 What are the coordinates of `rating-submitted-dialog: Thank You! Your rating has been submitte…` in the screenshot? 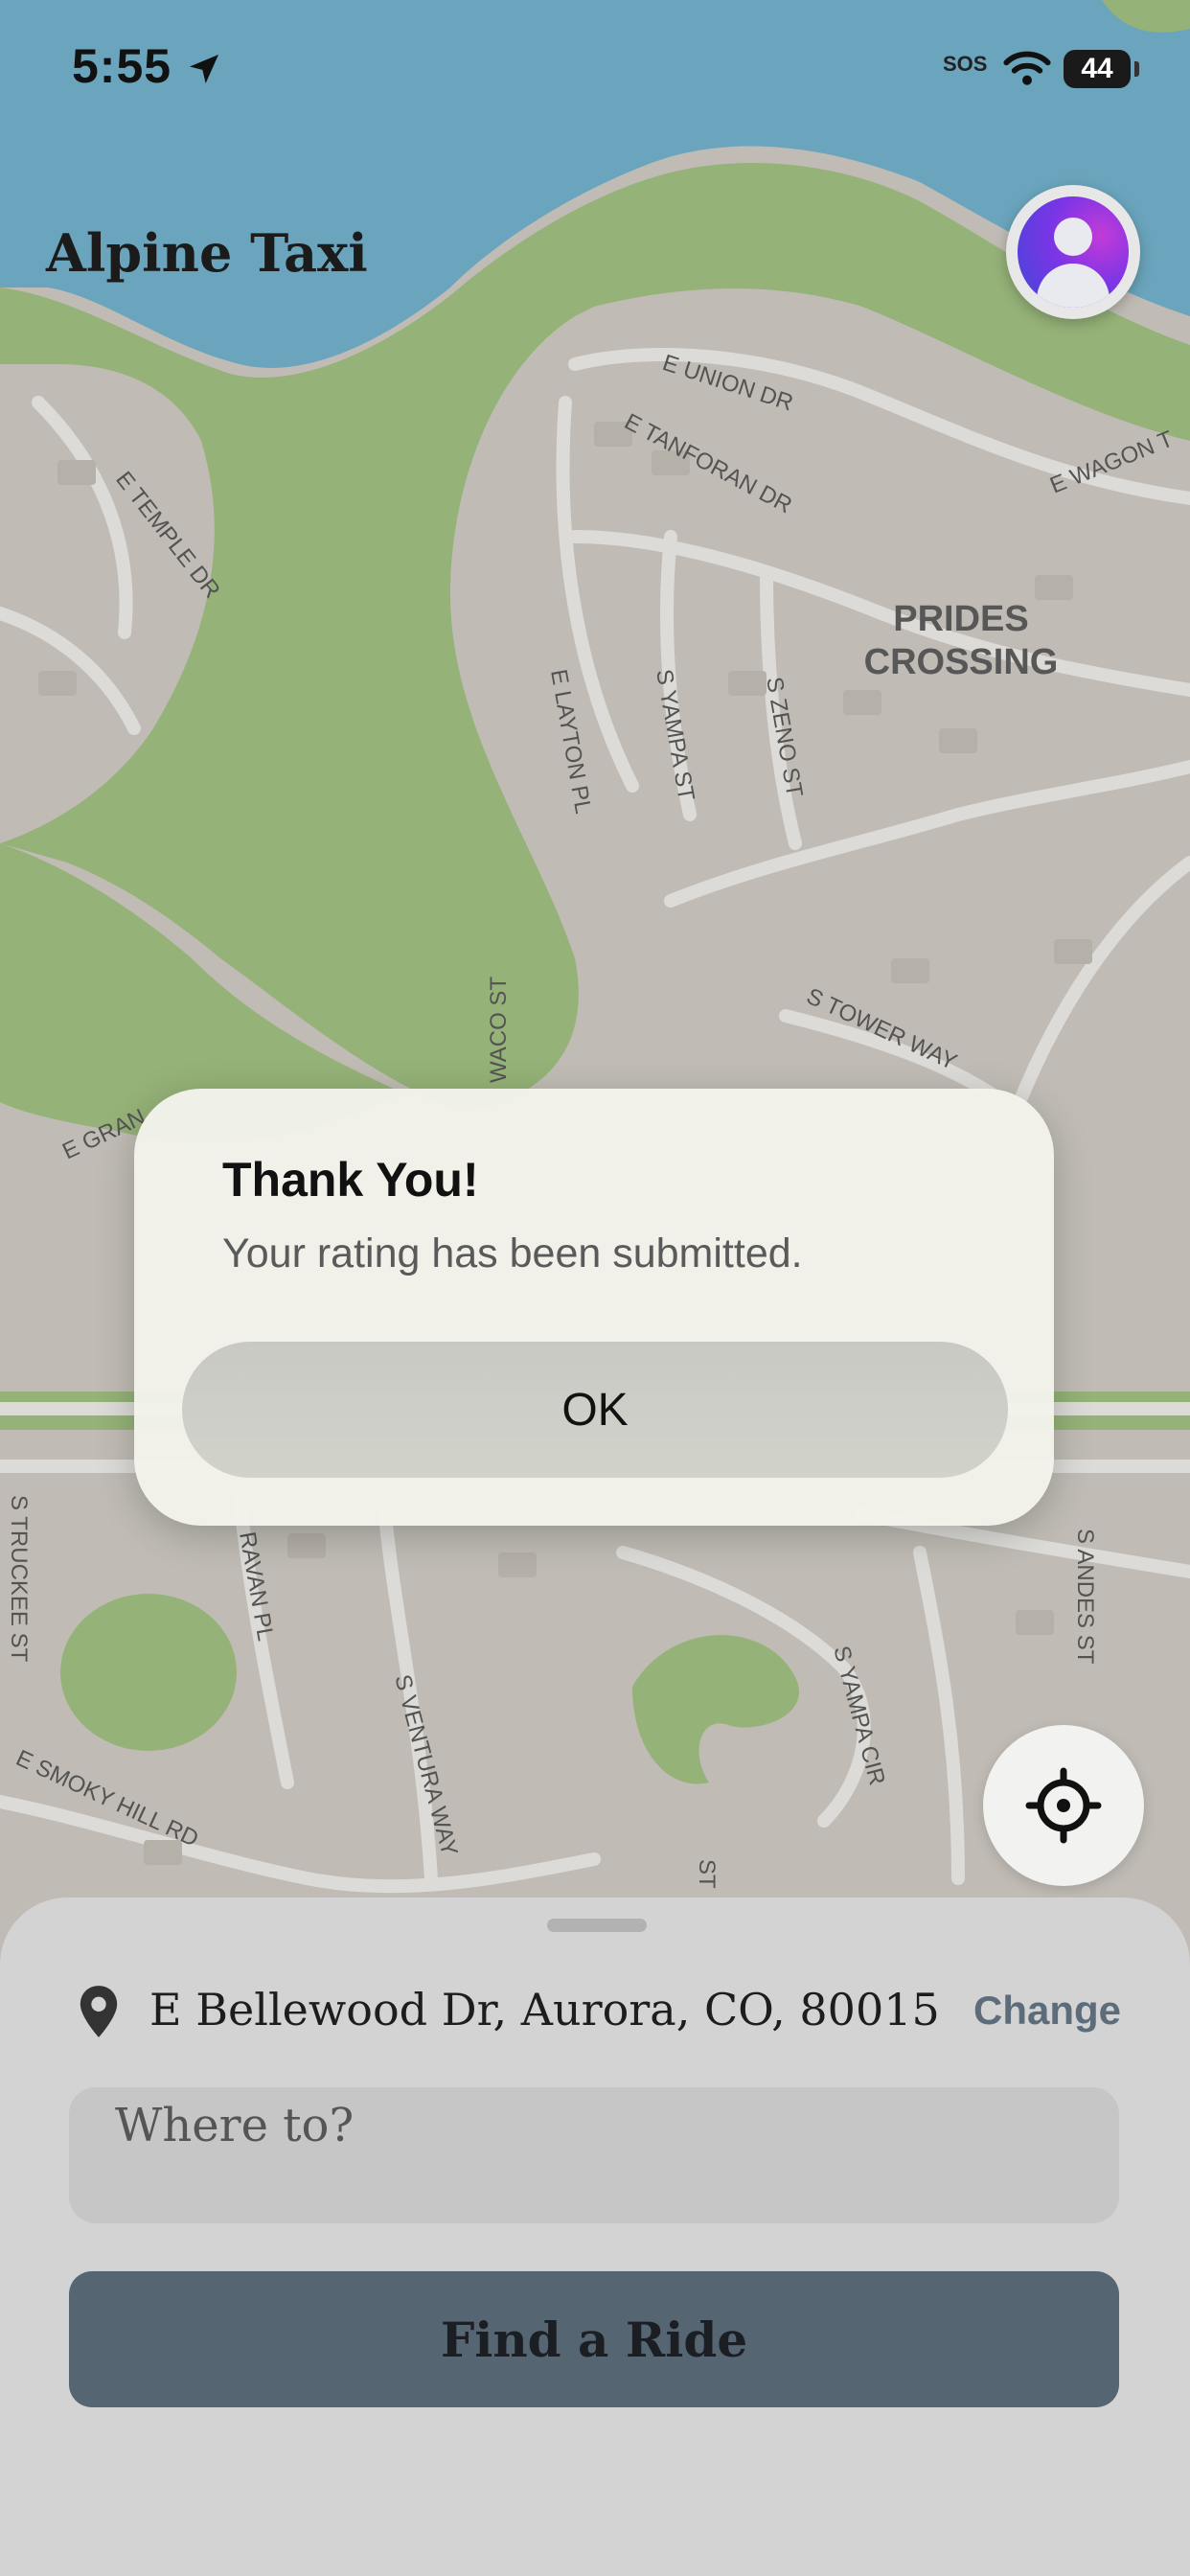 It's located at (594, 1307).